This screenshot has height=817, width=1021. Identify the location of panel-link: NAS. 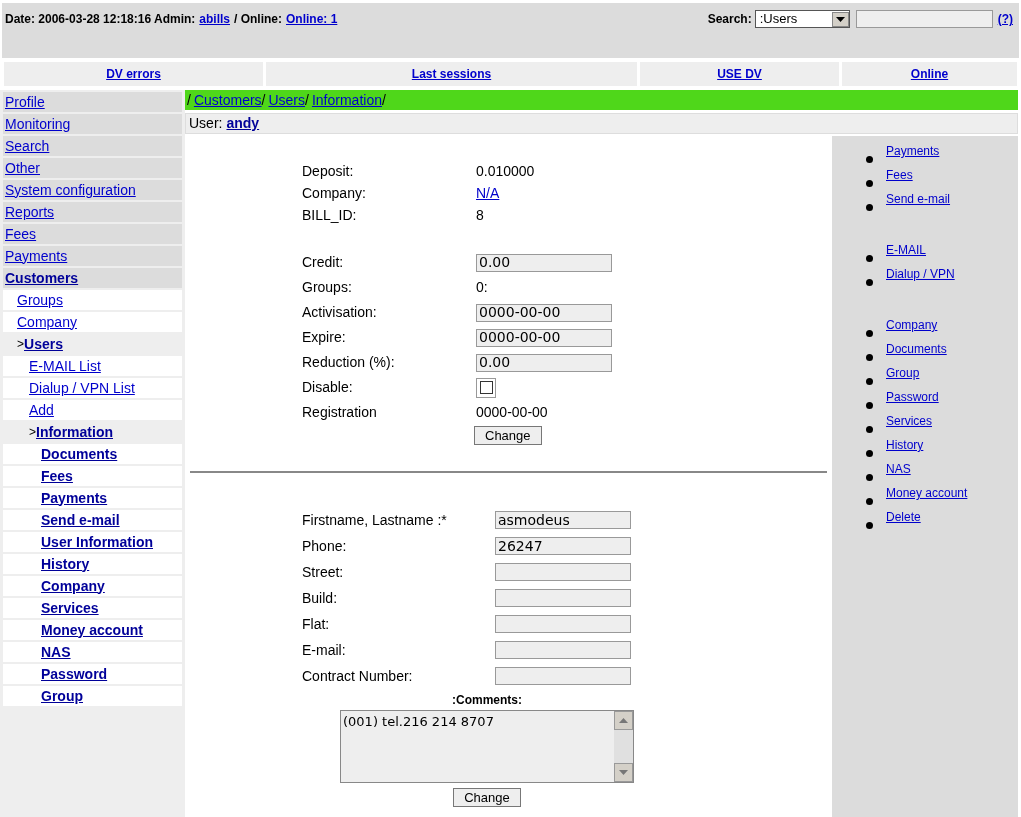
(898, 469).